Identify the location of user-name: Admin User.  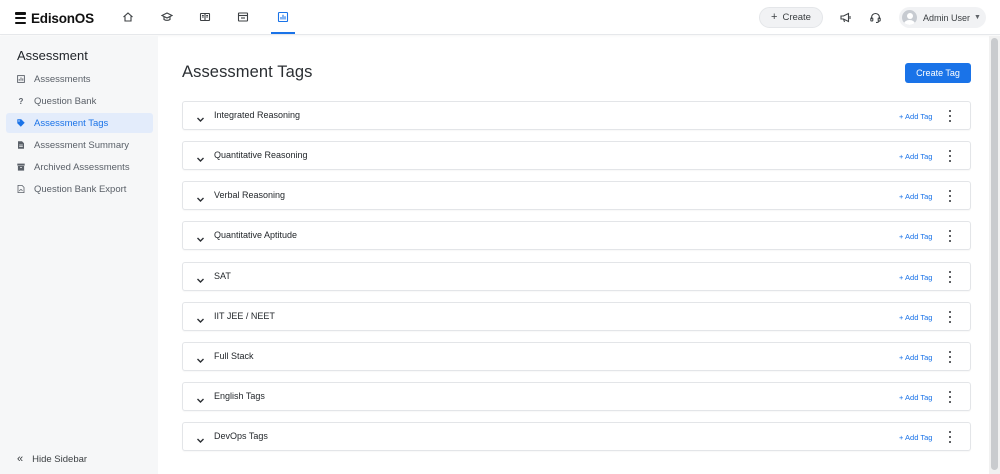
(947, 17).